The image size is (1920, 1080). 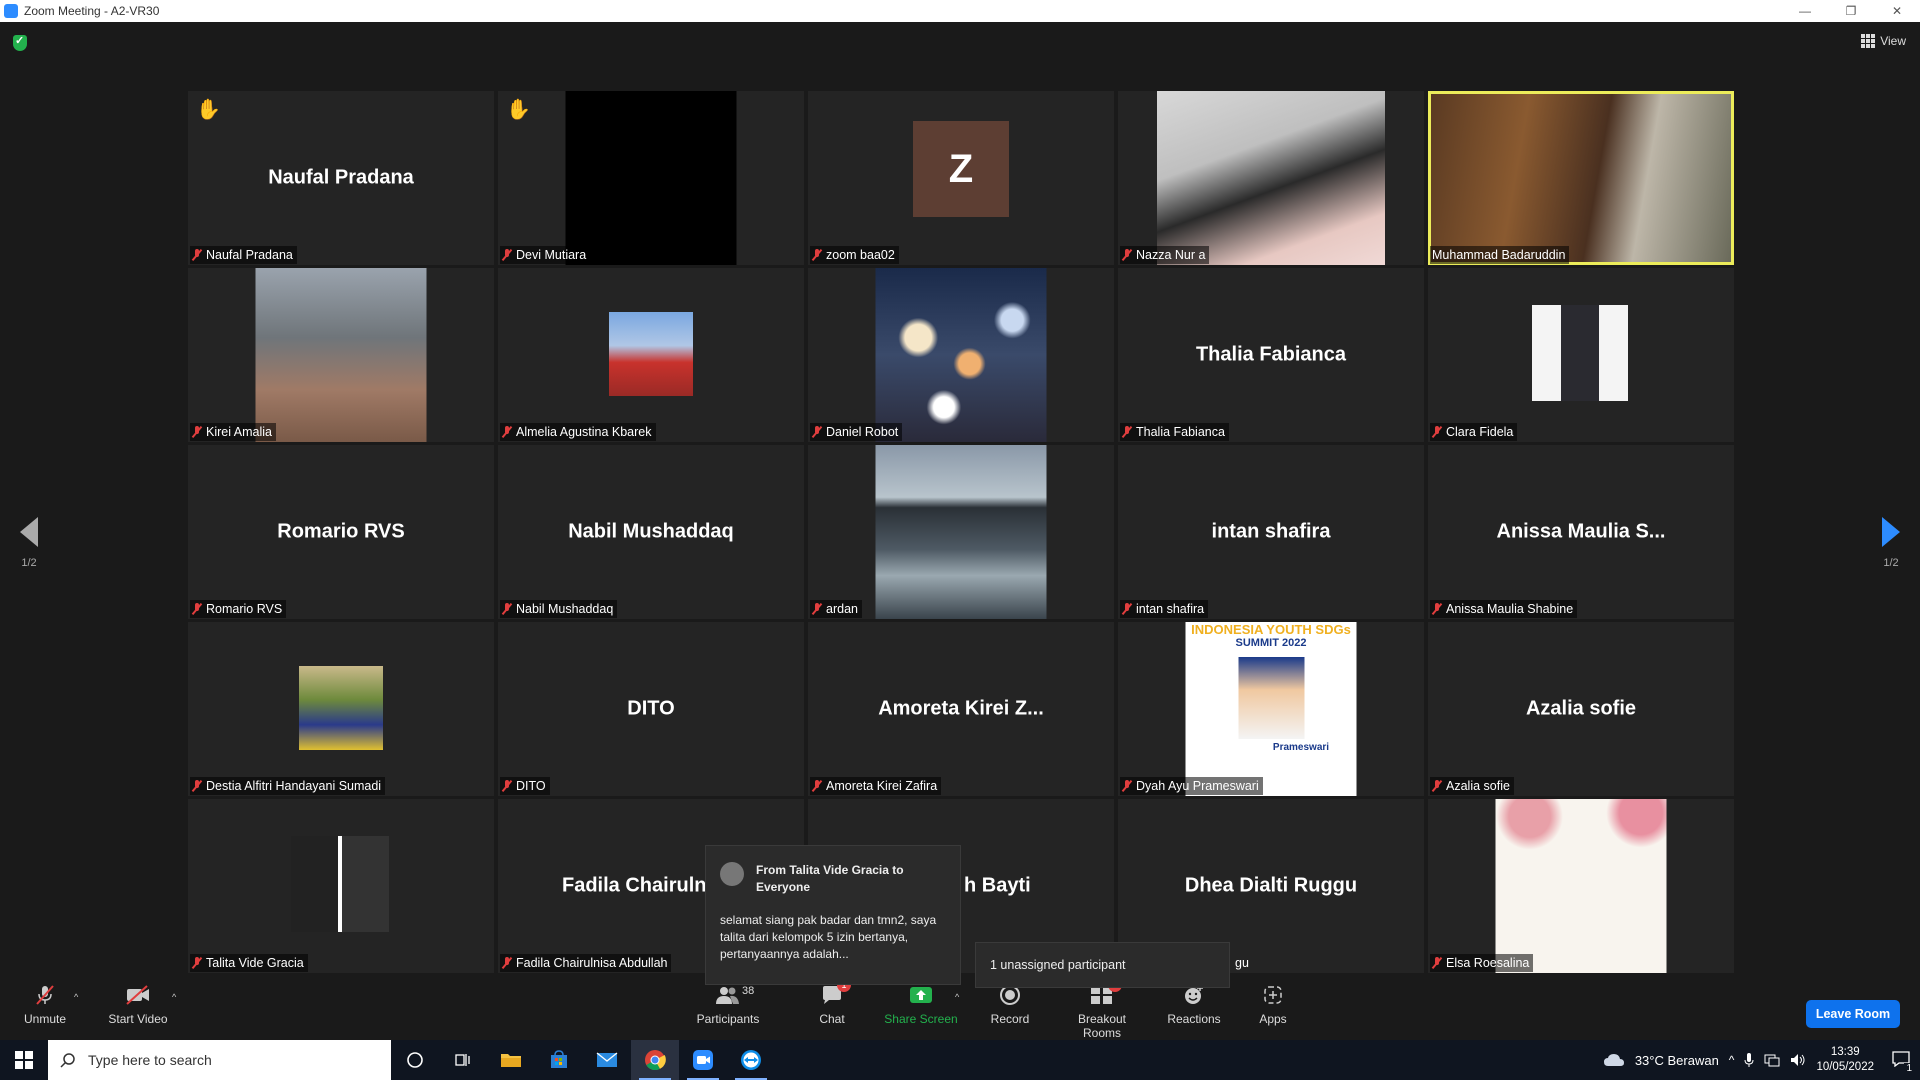 I want to click on close-button: ✕, so click(x=1897, y=11).